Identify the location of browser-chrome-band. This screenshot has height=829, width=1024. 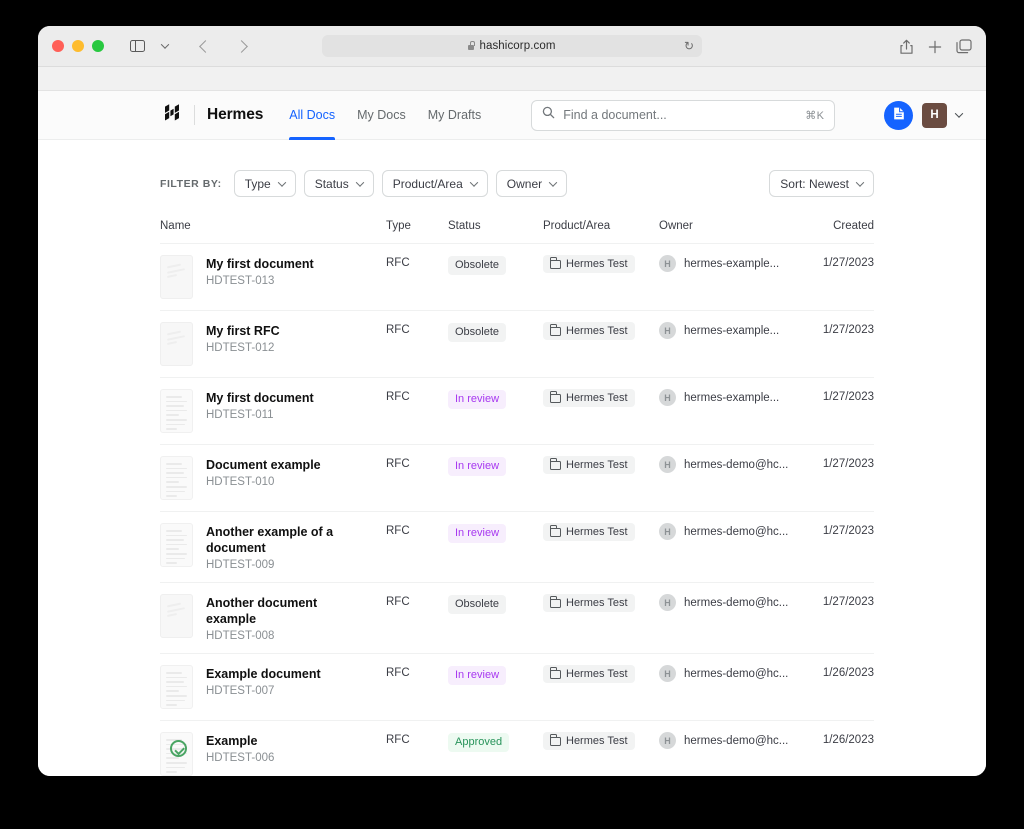
(512, 79).